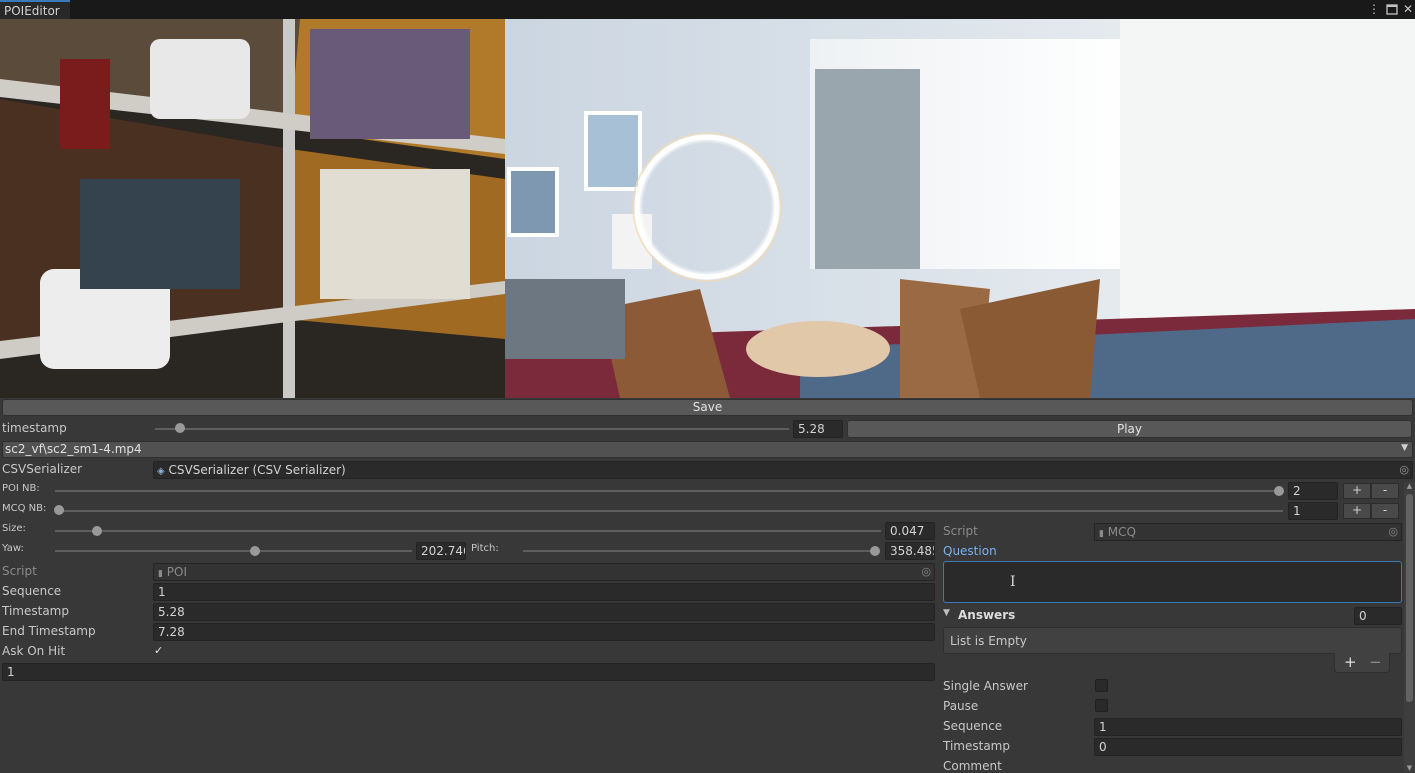 The image size is (1415, 773). What do you see at coordinates (34, 428) in the screenshot?
I see `timestamp-label: timestamp` at bounding box center [34, 428].